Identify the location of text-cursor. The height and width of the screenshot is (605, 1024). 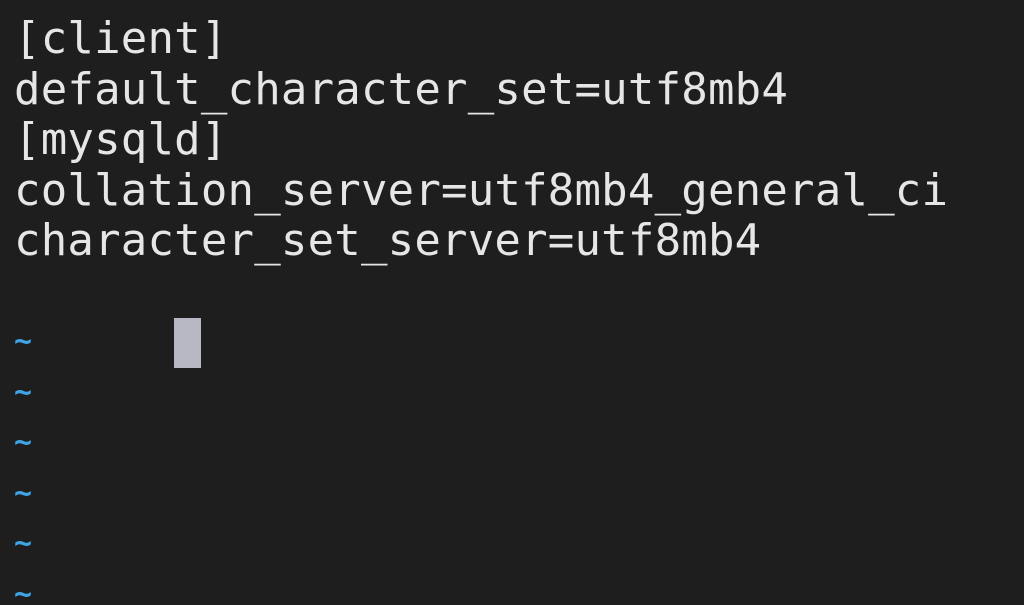
(188, 343).